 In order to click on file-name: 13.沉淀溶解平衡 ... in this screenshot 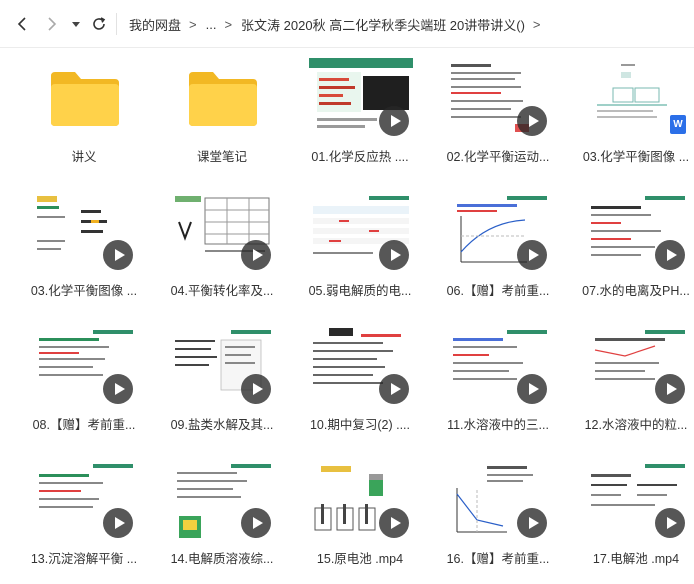, I will do `click(84, 559)`.